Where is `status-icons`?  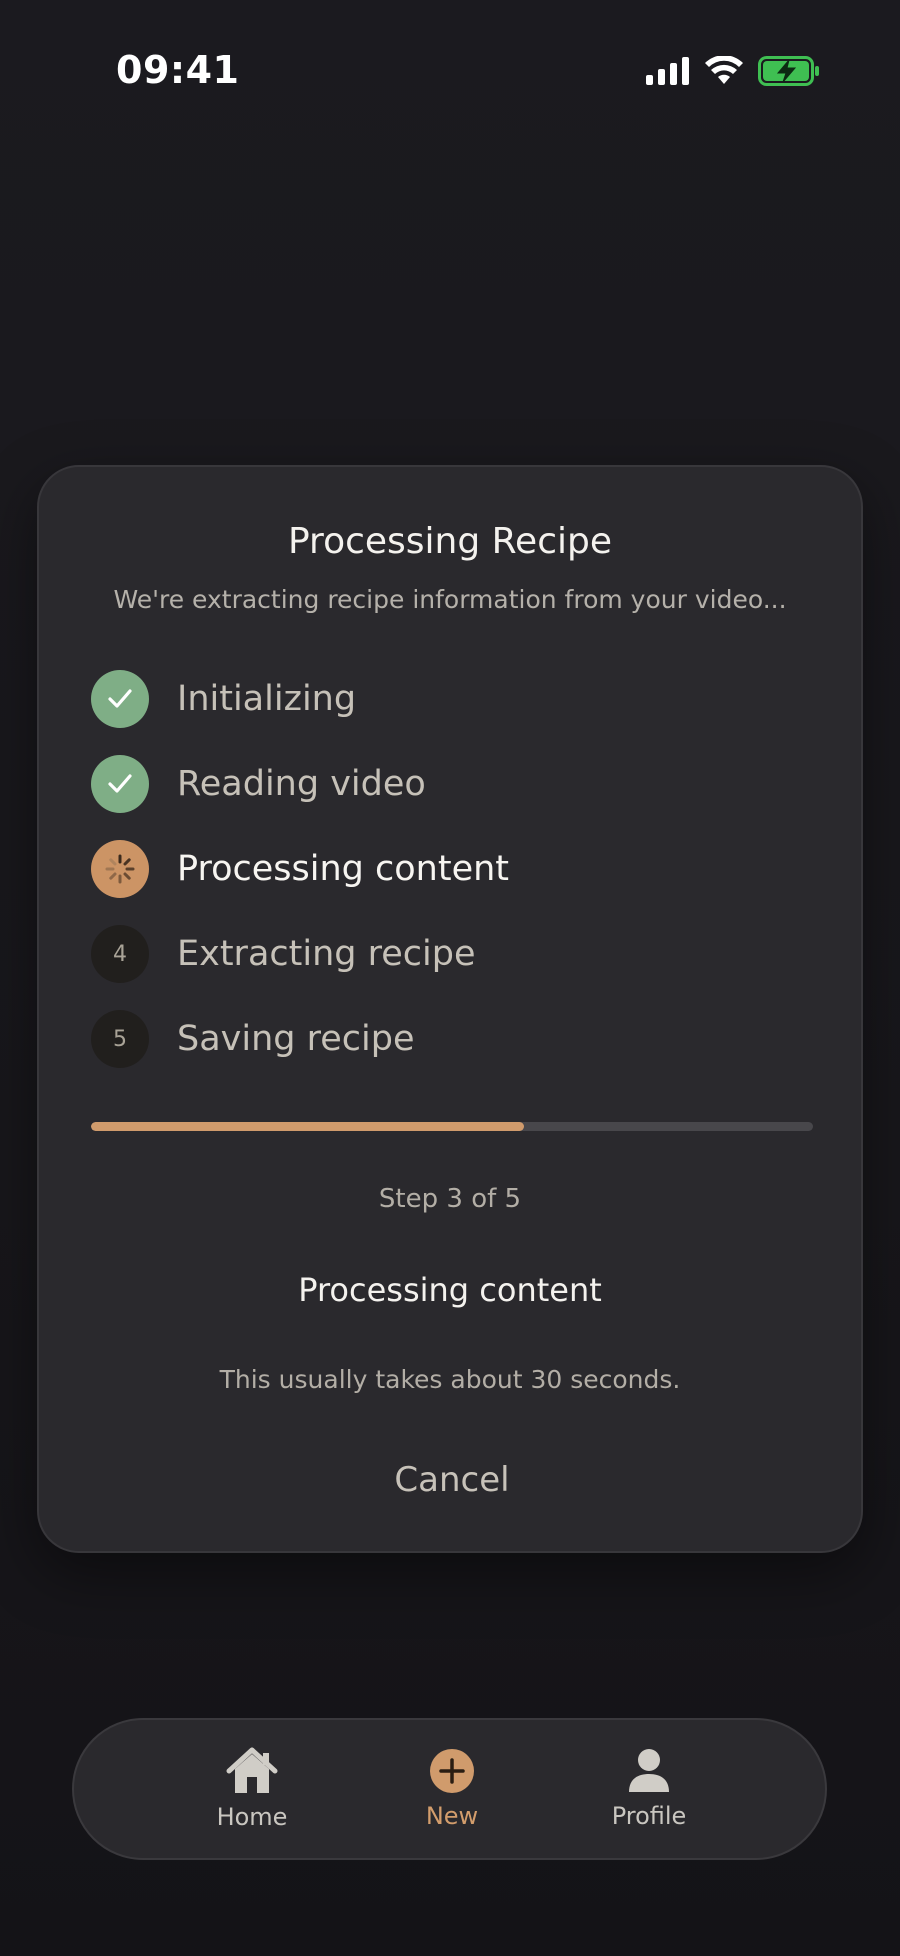
status-icons is located at coordinates (733, 71).